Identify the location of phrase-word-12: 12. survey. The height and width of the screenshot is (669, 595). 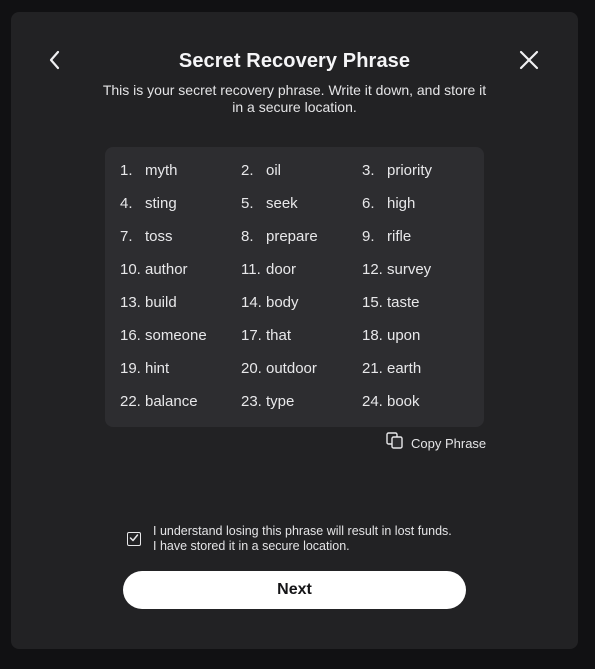
(396, 270).